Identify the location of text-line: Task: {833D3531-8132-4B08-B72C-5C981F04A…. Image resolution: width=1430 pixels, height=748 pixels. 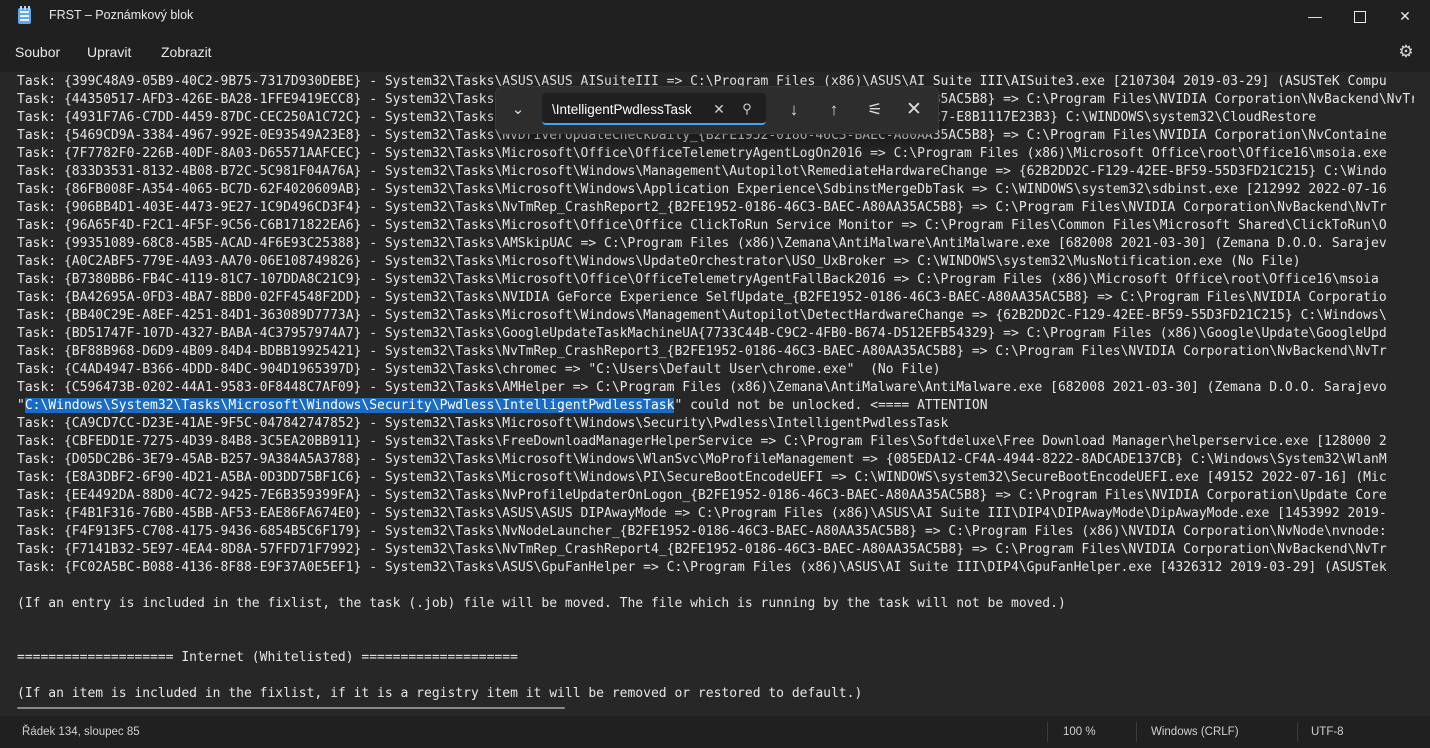
(702, 171).